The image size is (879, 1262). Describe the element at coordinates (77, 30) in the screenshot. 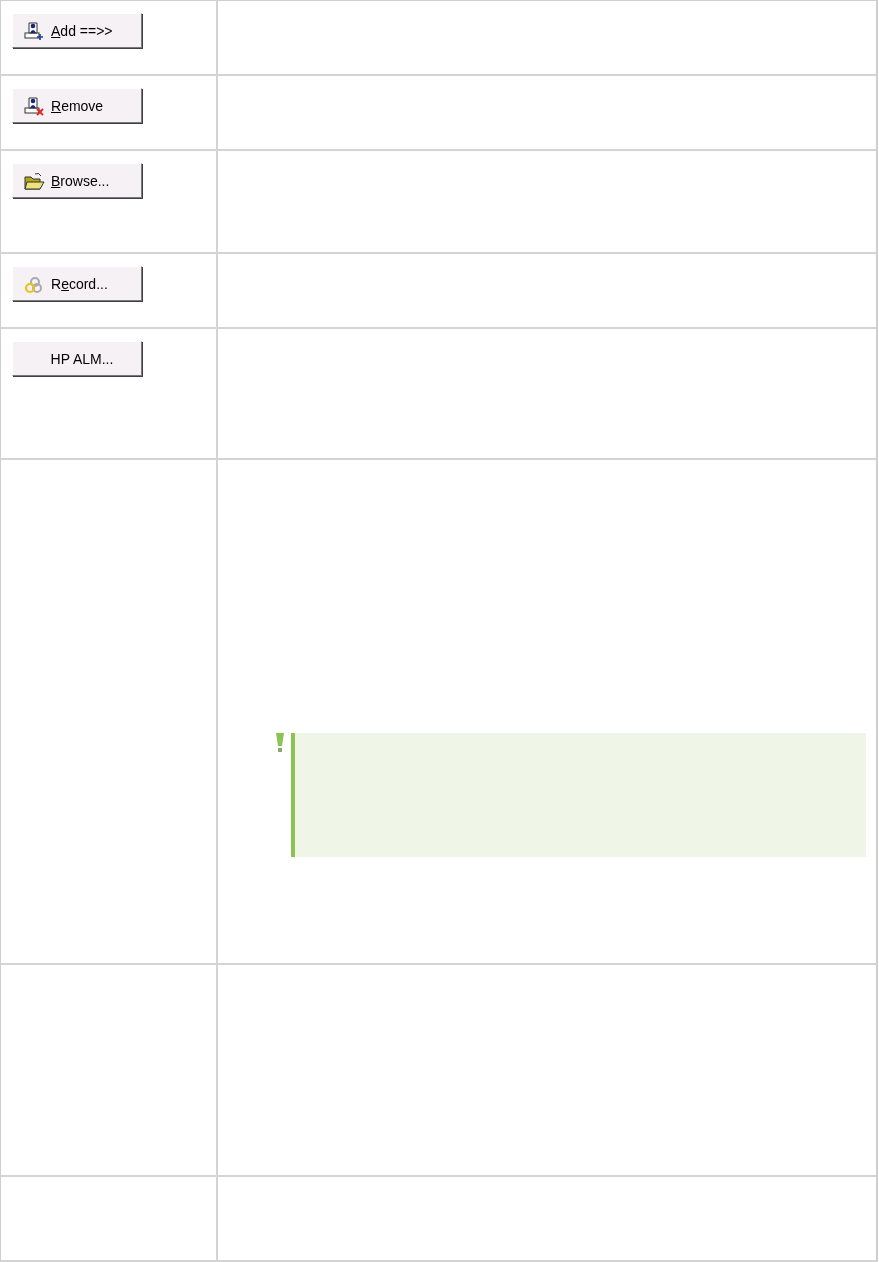

I see `toolbar-button: Add ==>>` at that location.